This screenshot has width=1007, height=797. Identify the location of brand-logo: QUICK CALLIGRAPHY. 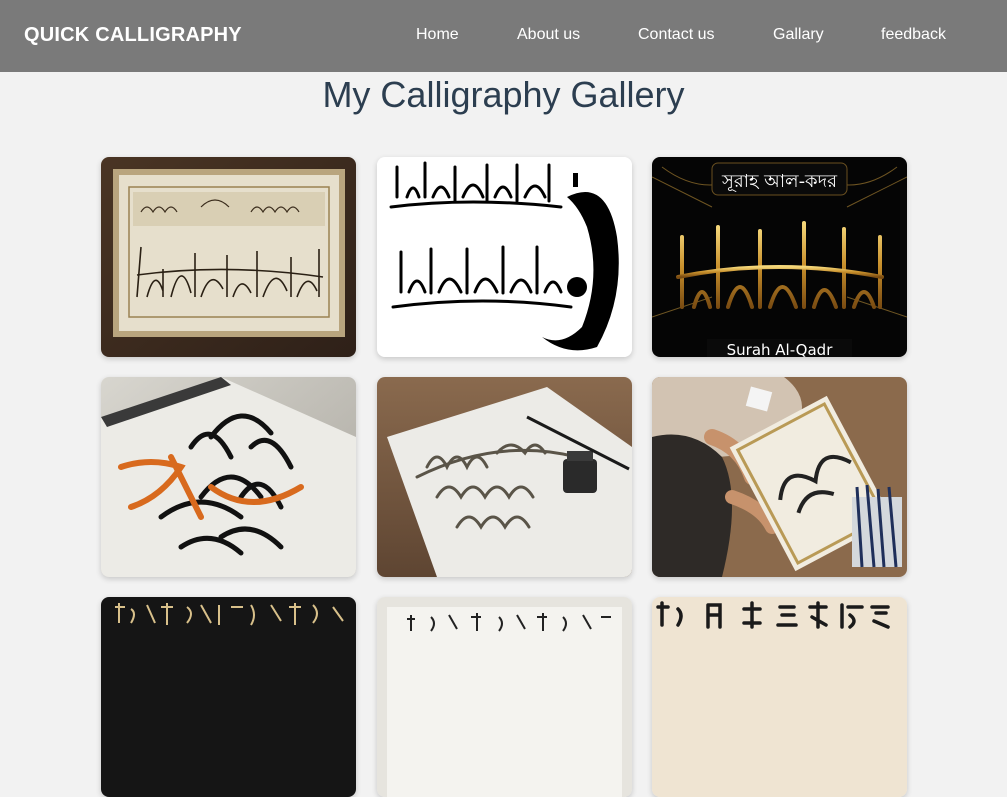
(133, 35).